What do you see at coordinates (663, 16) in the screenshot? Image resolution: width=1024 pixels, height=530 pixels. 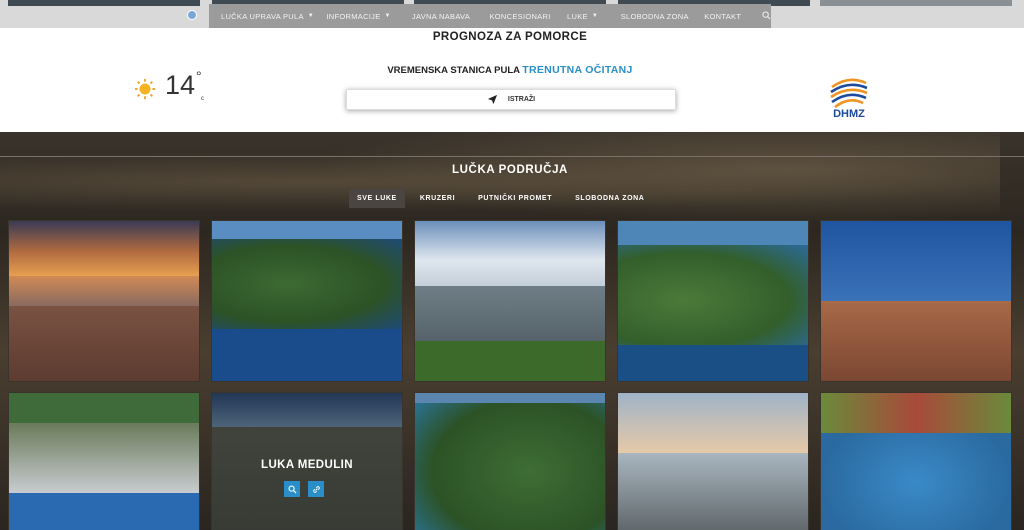 I see `nav-item-slobodna-zona: SLOBODNA ZONA` at bounding box center [663, 16].